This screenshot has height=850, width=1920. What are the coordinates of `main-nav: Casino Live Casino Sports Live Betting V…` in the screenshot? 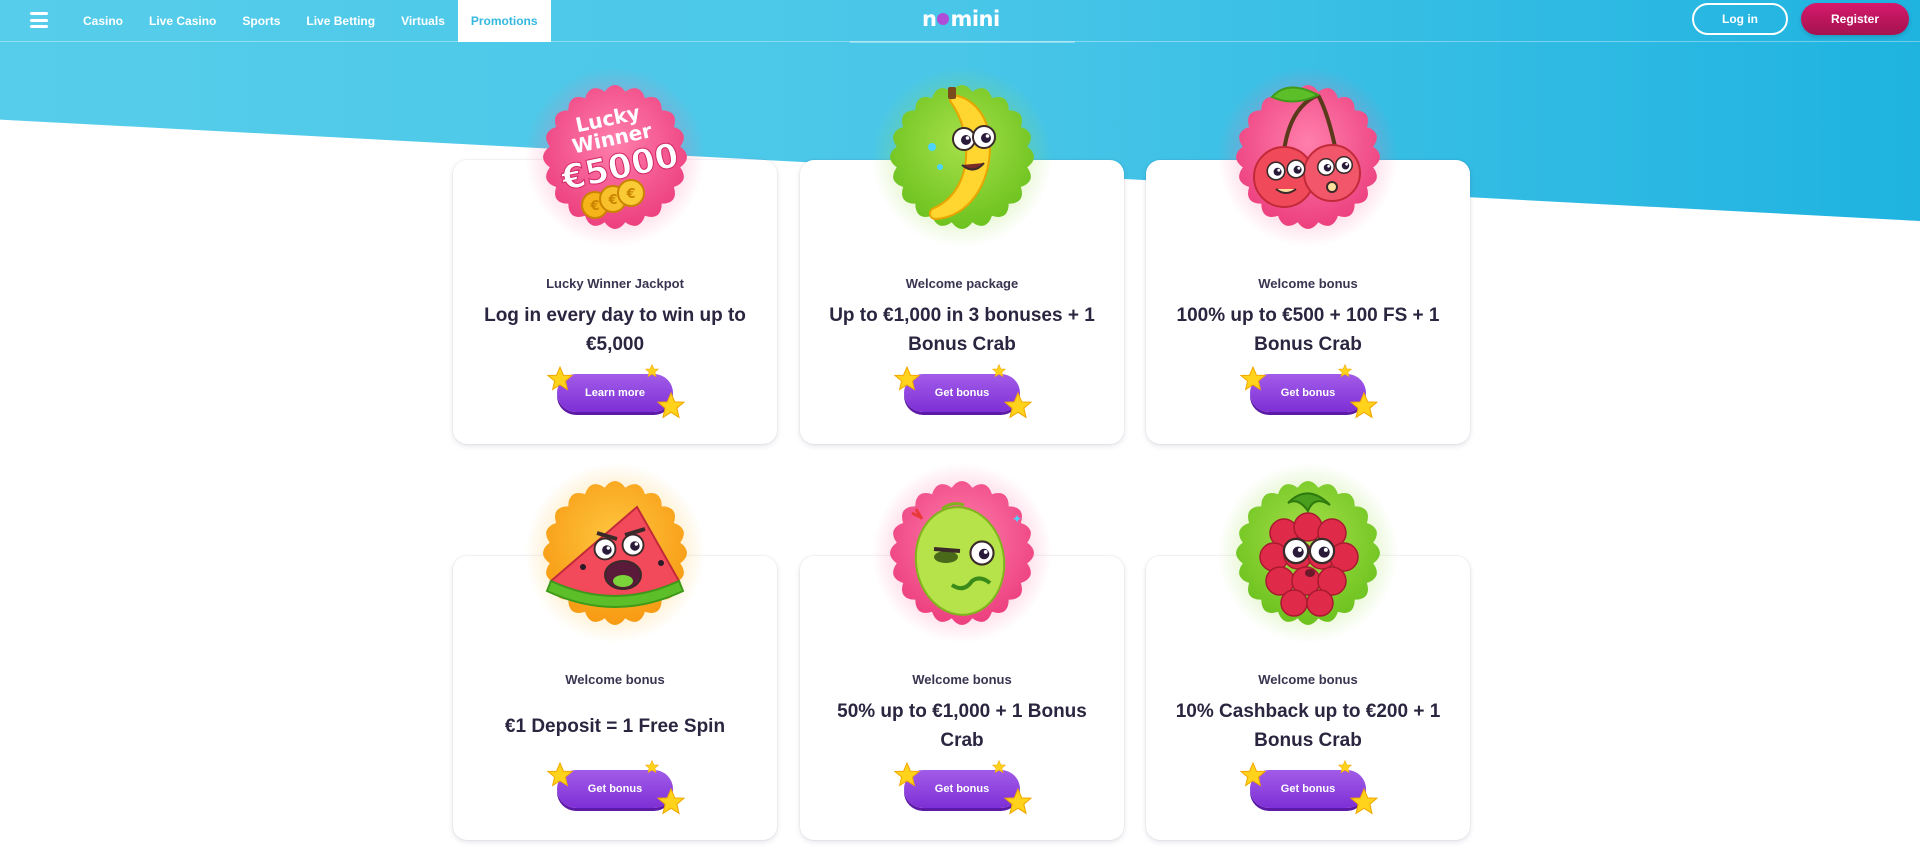 It's located at (310, 21).